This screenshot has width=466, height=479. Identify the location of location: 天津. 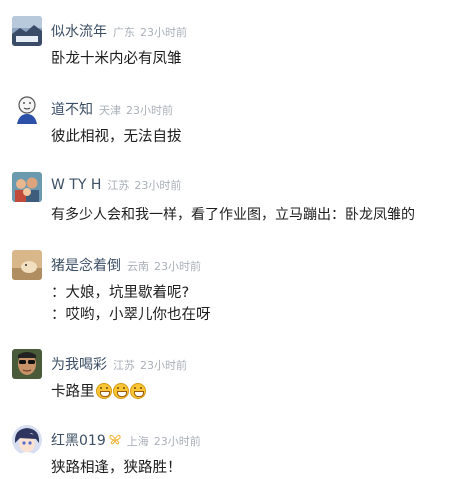
(110, 110).